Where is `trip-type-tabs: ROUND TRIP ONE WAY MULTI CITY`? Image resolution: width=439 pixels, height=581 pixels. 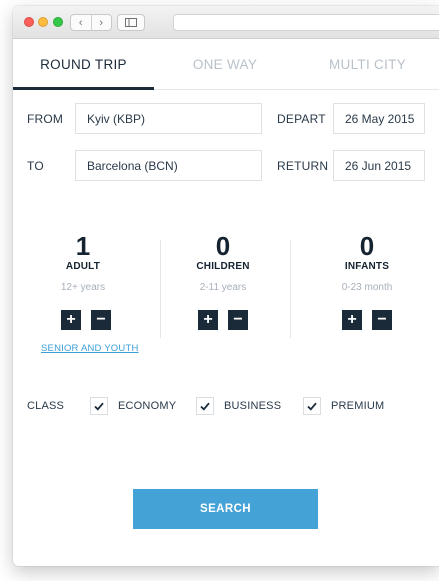 trip-type-tabs: ROUND TRIP ONE WAY MULTI CITY is located at coordinates (226, 64).